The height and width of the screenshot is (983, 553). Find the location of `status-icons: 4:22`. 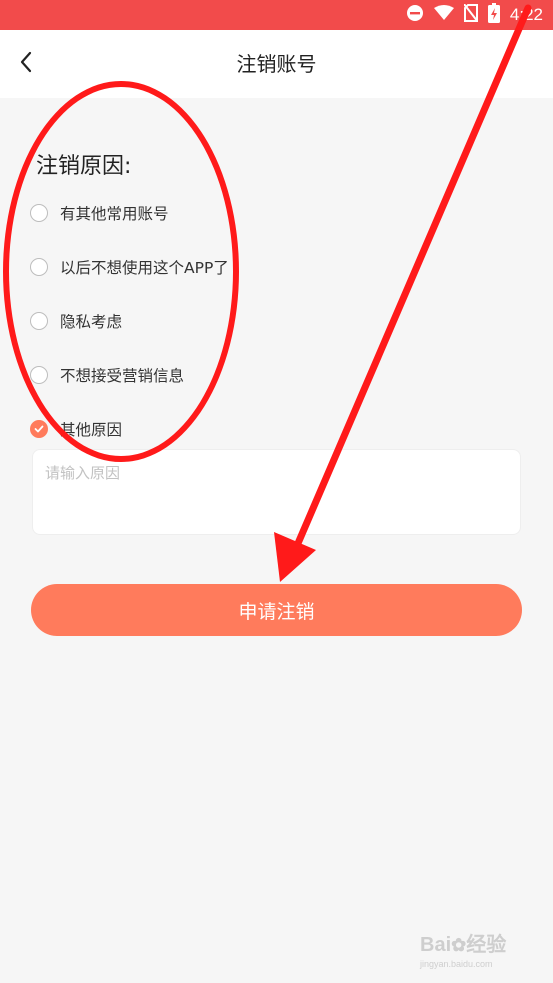

status-icons: 4:22 is located at coordinates (474, 15).